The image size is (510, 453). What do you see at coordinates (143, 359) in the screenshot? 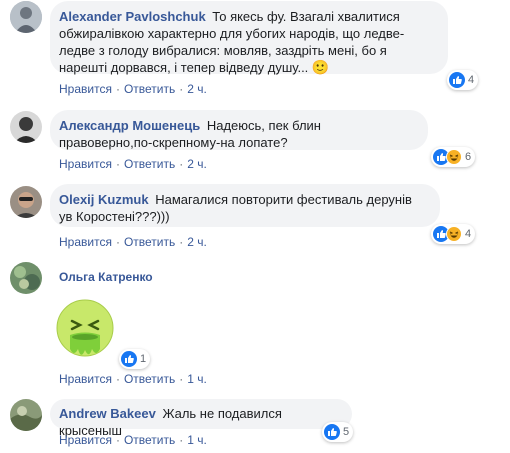
I see `reaction-count: 1` at bounding box center [143, 359].